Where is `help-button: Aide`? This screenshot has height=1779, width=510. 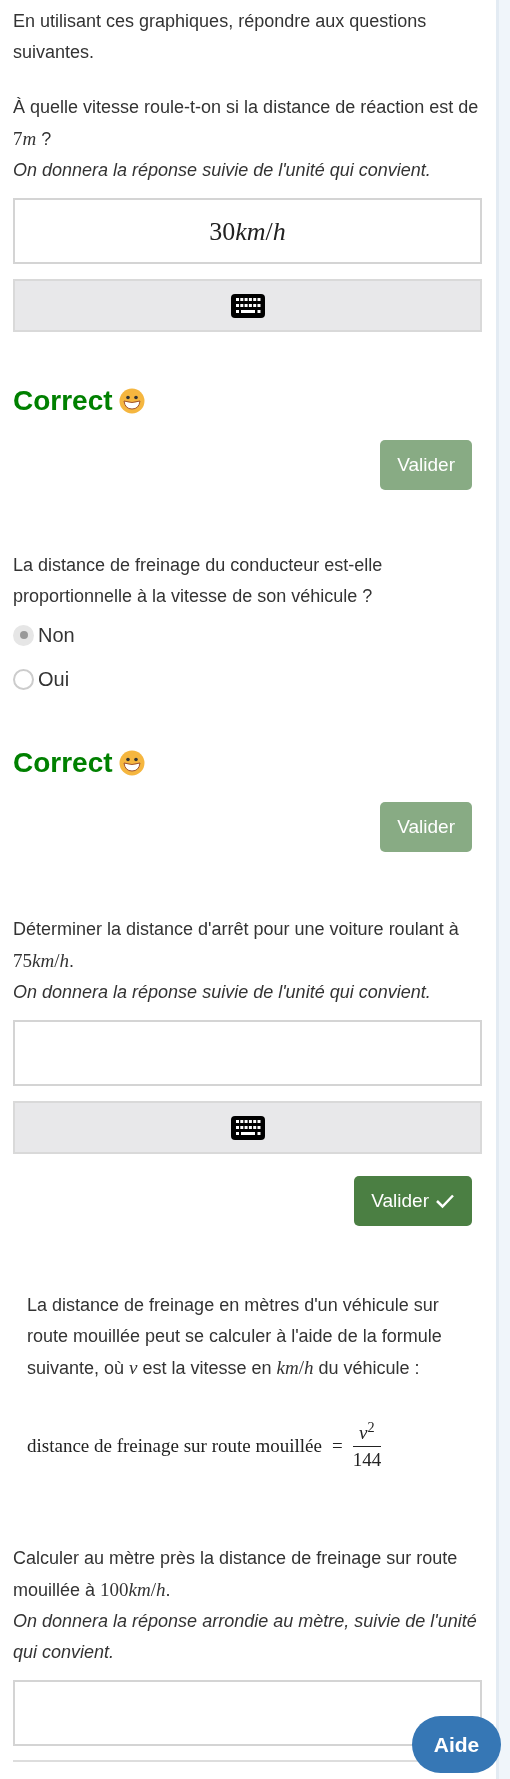
help-button: Aide is located at coordinates (456, 1744).